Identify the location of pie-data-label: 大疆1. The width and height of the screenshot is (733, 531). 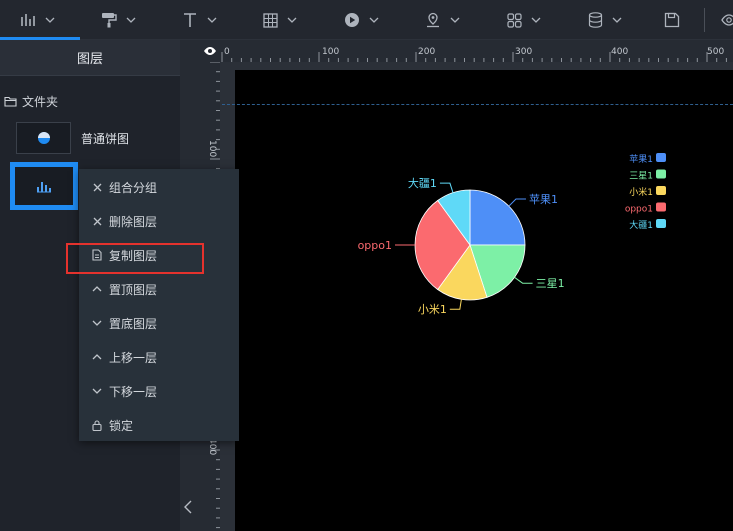
(422, 183).